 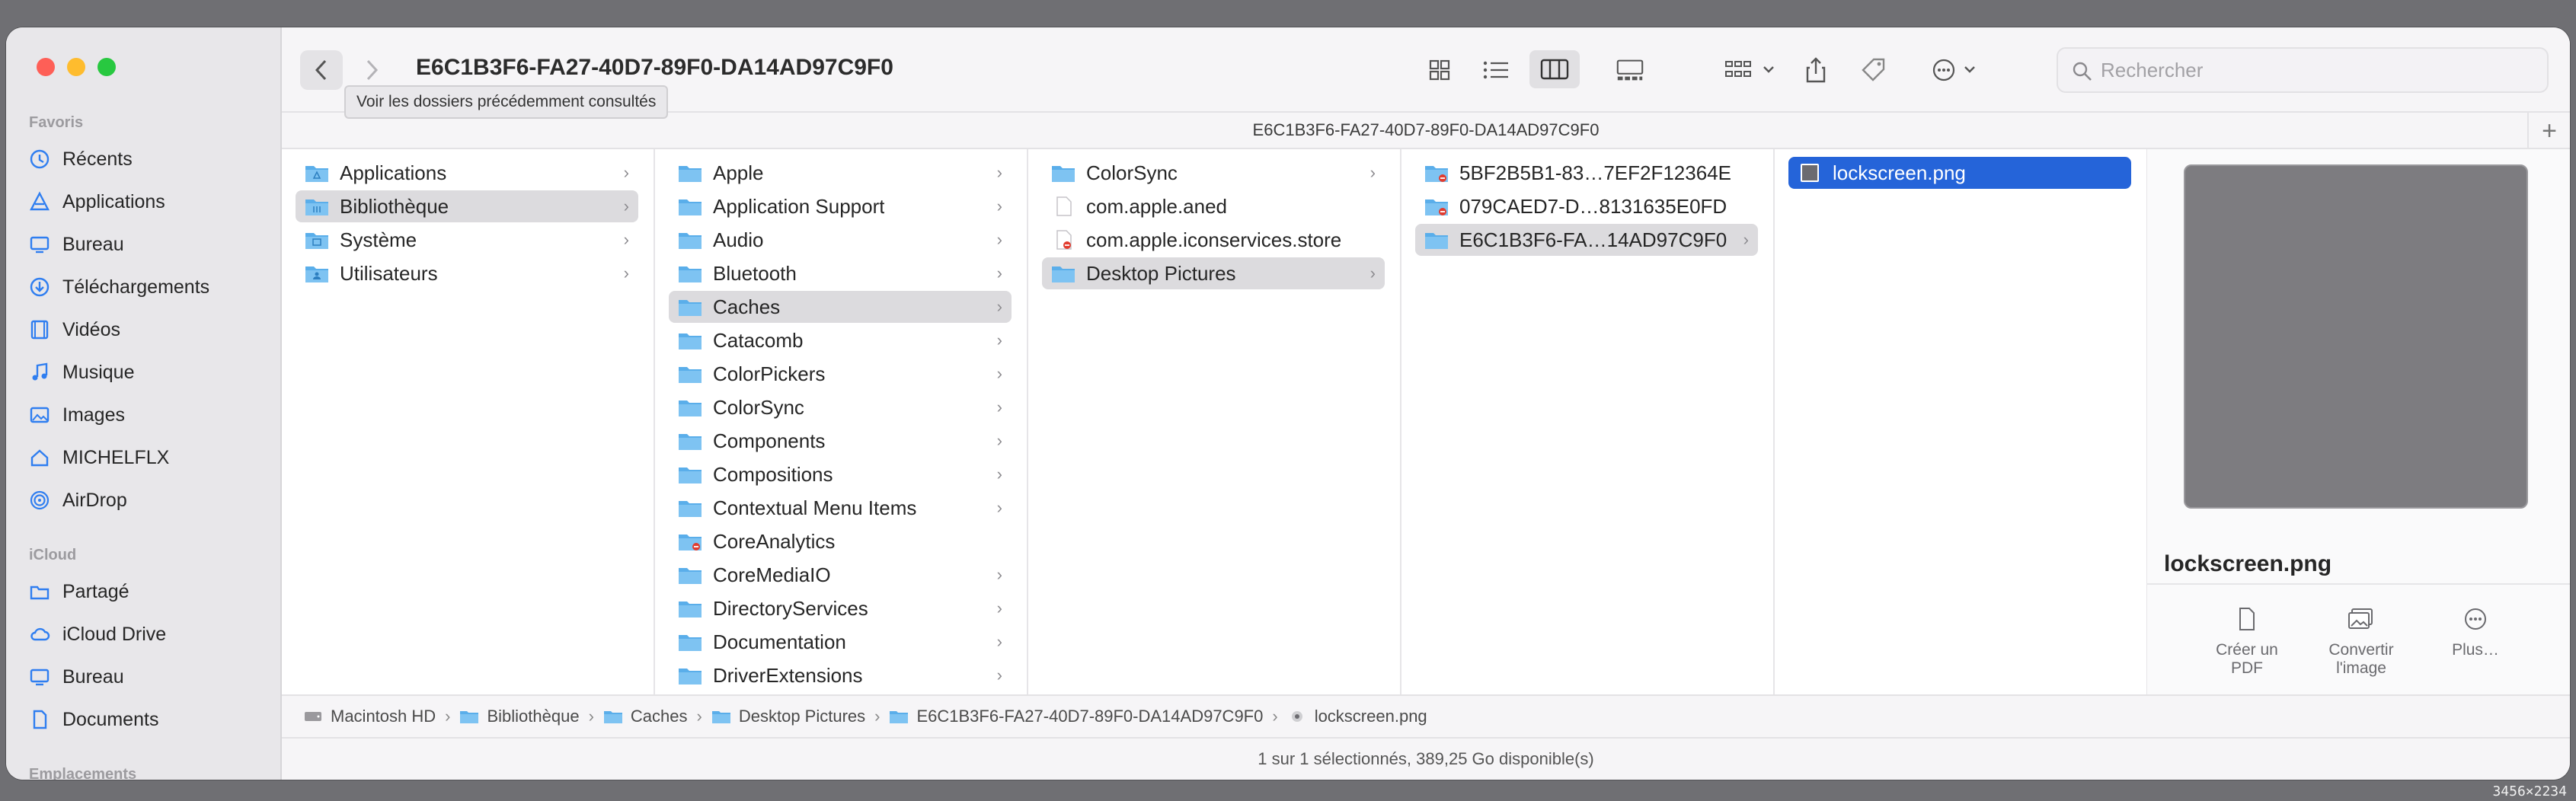 What do you see at coordinates (1959, 173) in the screenshot?
I see `list-item: lockscreen.png` at bounding box center [1959, 173].